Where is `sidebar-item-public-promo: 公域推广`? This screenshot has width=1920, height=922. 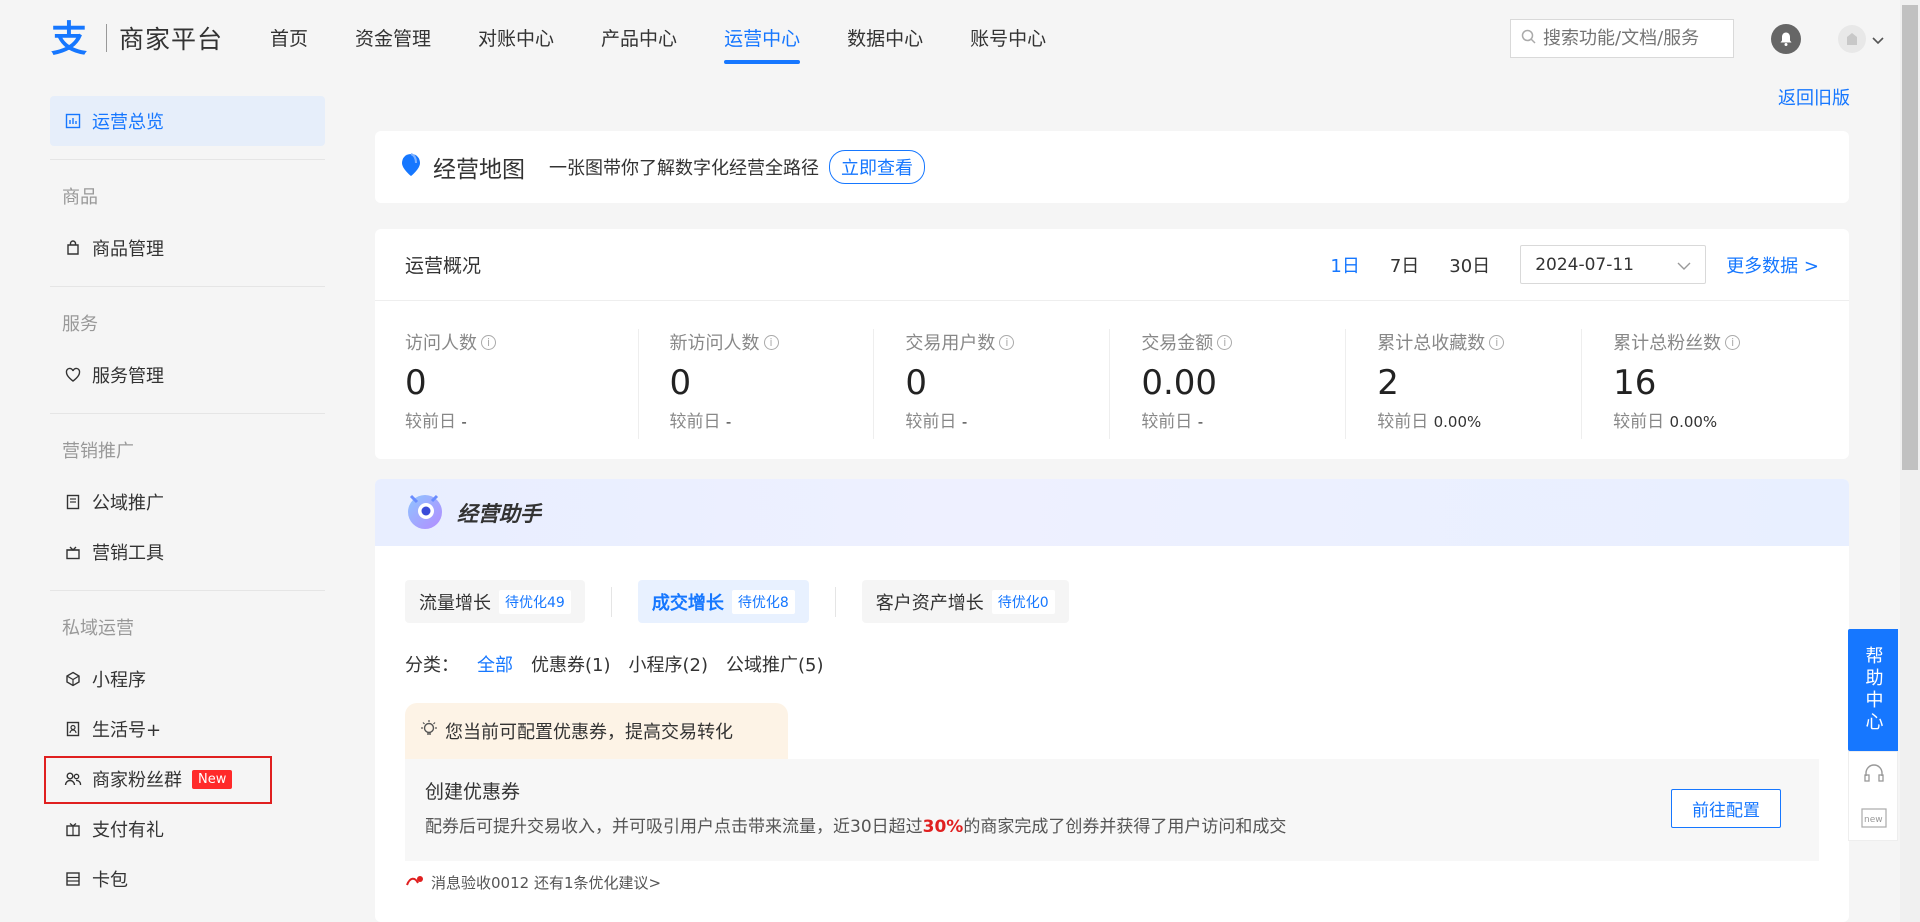 sidebar-item-public-promo: 公域推广 is located at coordinates (187, 502).